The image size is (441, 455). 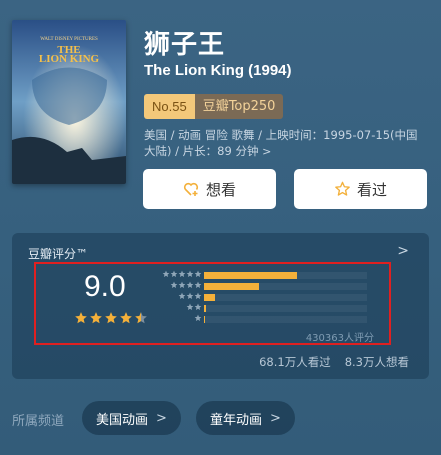 I want to click on rank-badge: No.55 豆瓣Top250, so click(x=214, y=106).